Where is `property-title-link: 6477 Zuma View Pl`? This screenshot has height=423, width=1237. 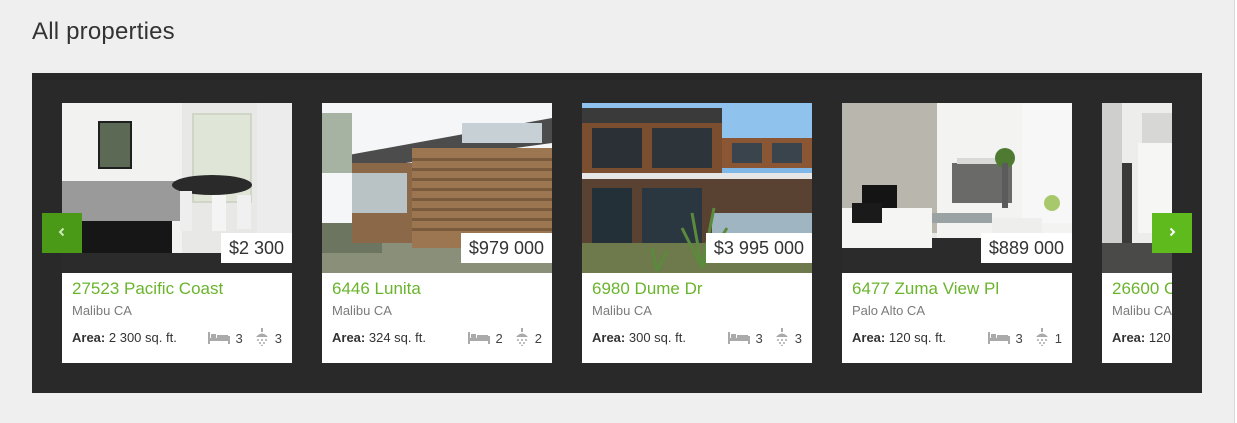
property-title-link: 6477 Zuma View Pl is located at coordinates (925, 289).